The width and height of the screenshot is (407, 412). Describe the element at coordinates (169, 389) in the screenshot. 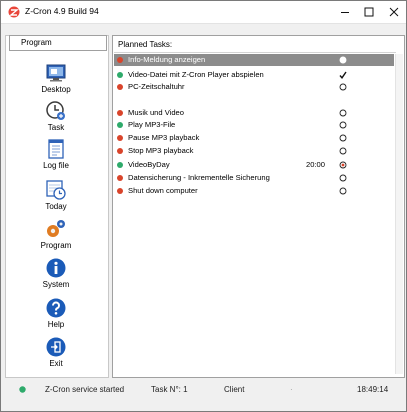

I see `status-task-number: Task N°: 1` at that location.